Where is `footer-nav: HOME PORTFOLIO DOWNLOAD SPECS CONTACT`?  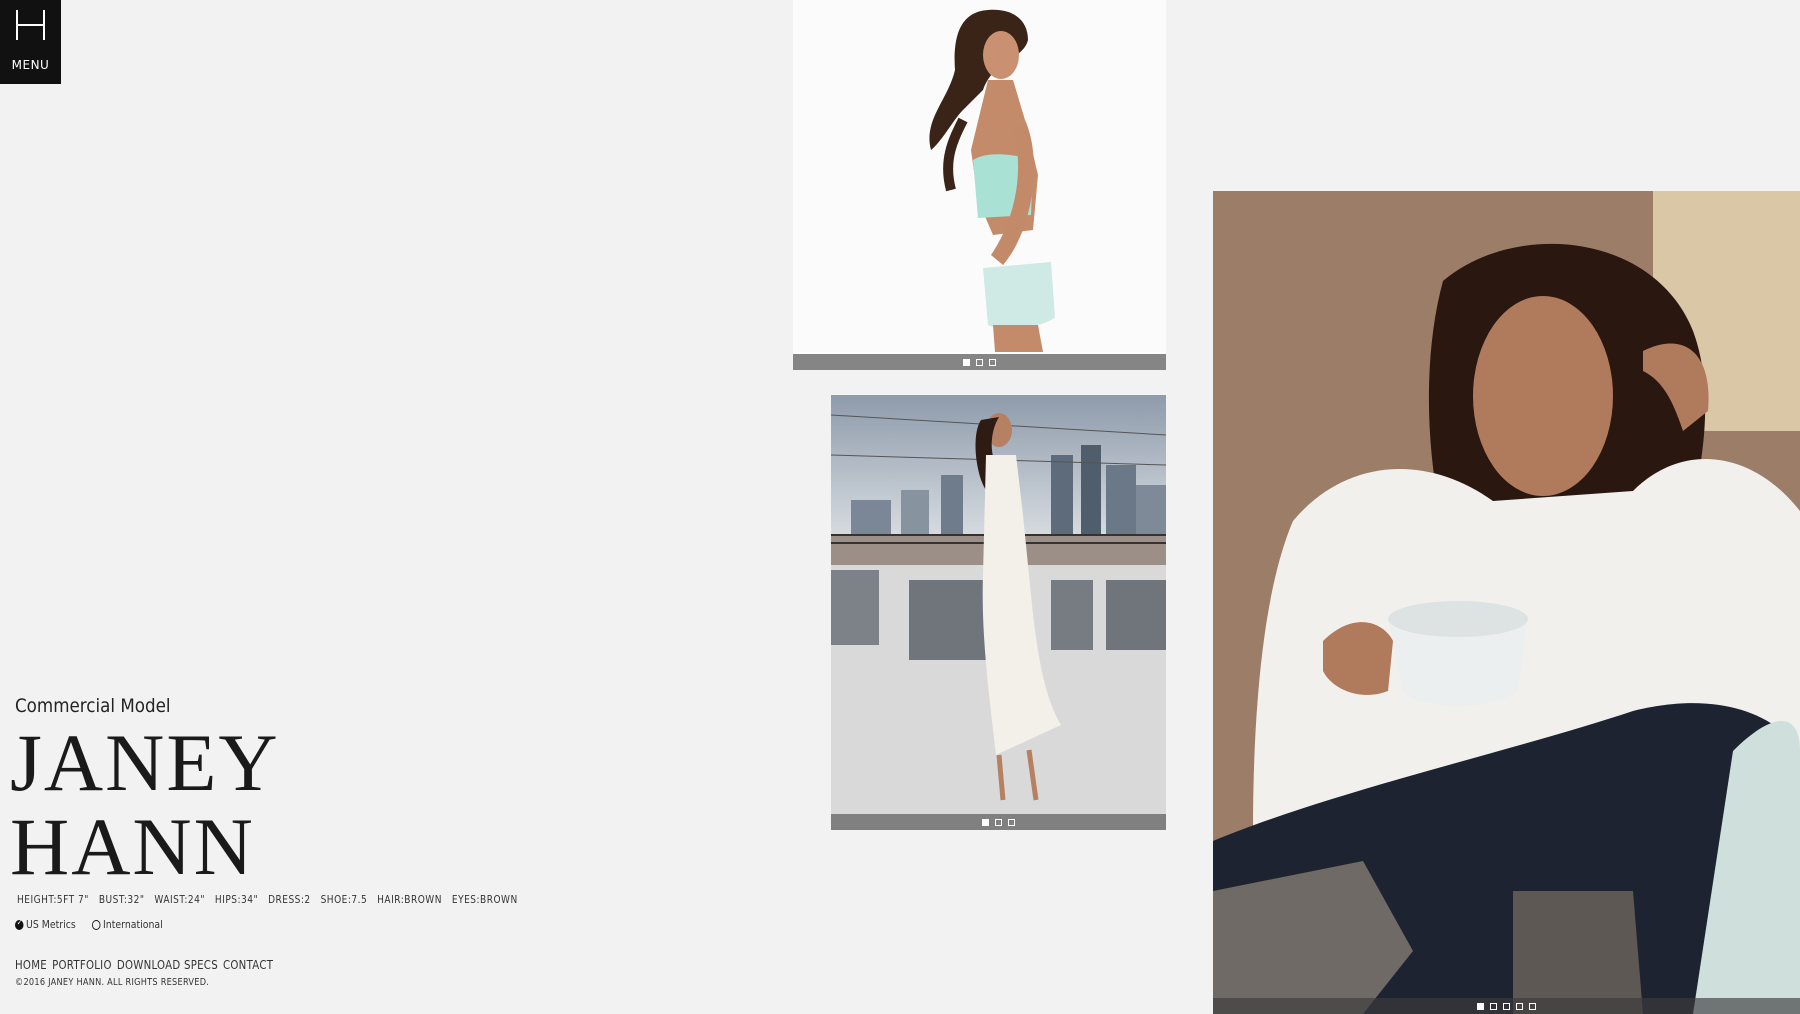 footer-nav: HOME PORTFOLIO DOWNLOAD SPECS CONTACT is located at coordinates (144, 965).